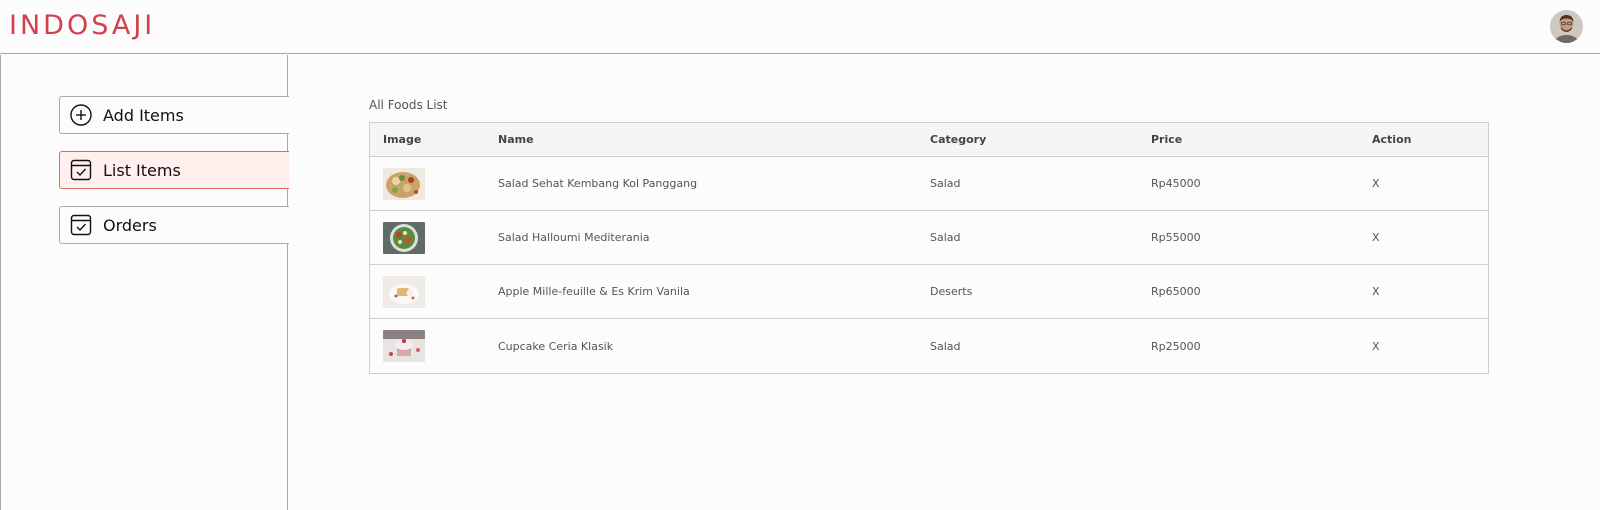  Describe the element at coordinates (951, 291) in the screenshot. I see `food-category: Deserts` at that location.